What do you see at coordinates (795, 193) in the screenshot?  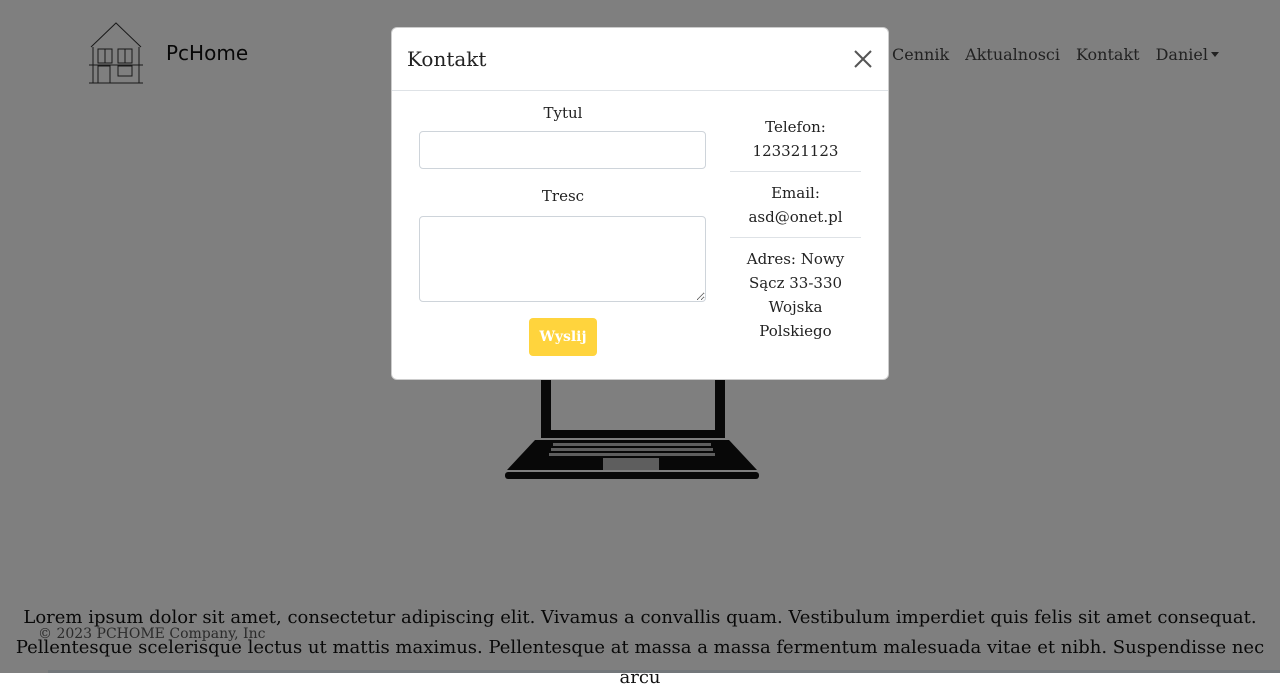 I see `email-label: Email:` at bounding box center [795, 193].